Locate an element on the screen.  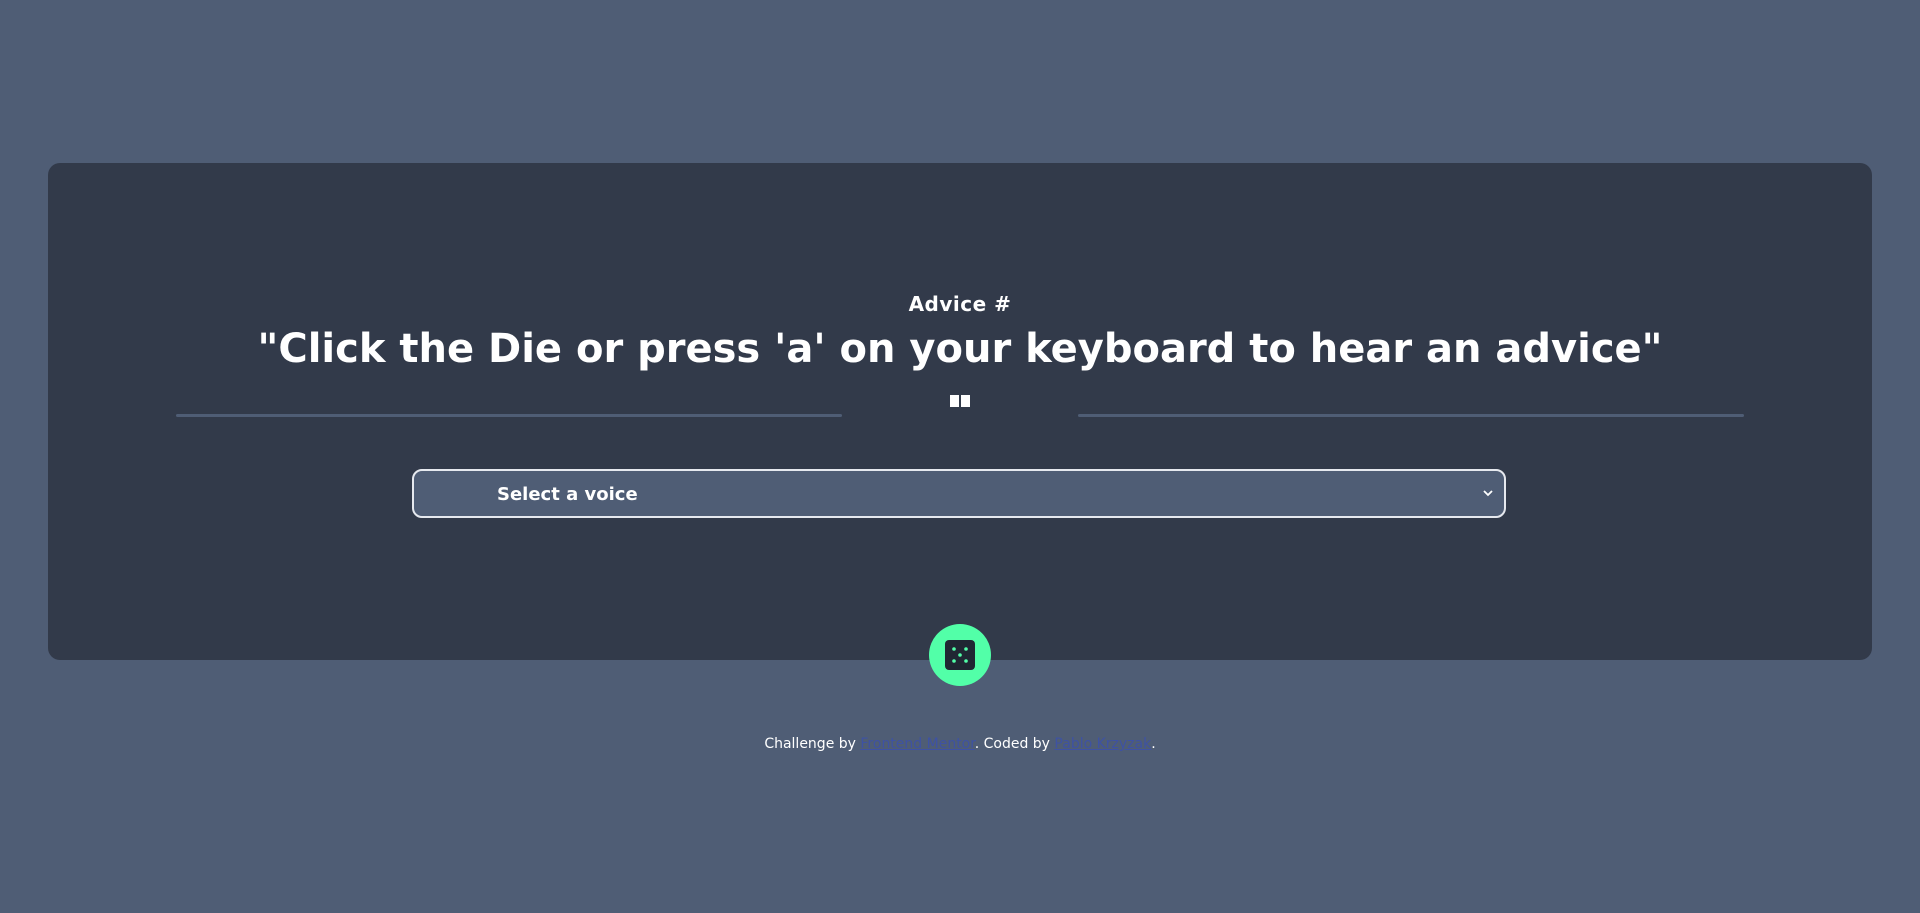
pause-icon is located at coordinates (960, 400).